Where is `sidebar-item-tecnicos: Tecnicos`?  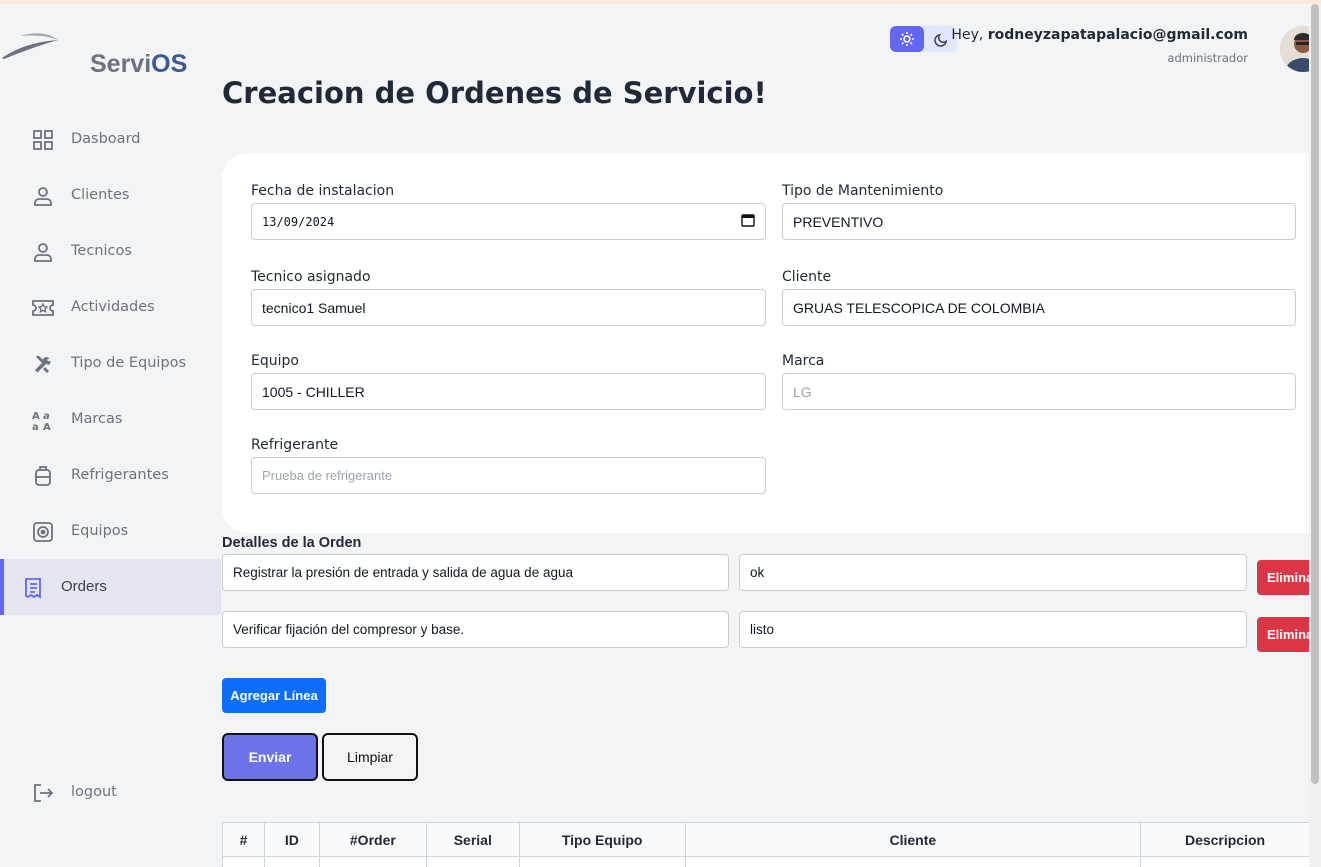 sidebar-item-tecnicos: Tecnicos is located at coordinates (110, 251).